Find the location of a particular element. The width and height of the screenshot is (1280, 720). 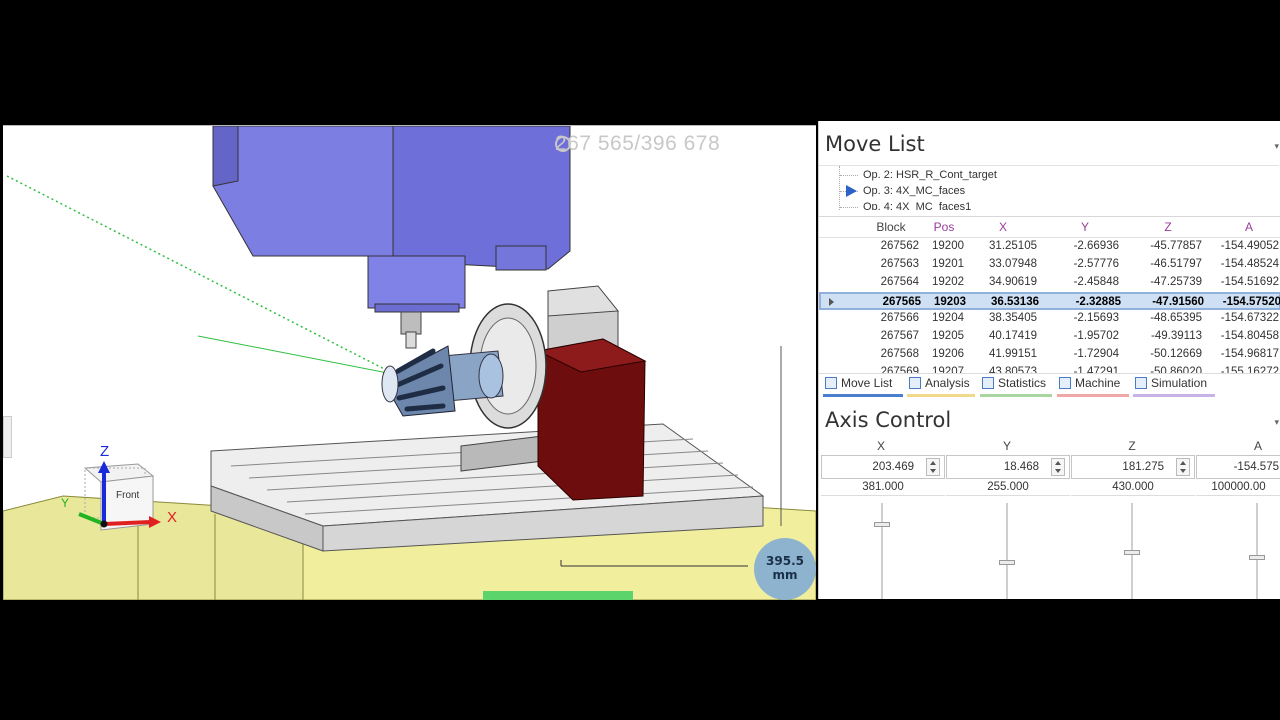

axis-control-collapse-icon: ▾ is located at coordinates (1276, 422).